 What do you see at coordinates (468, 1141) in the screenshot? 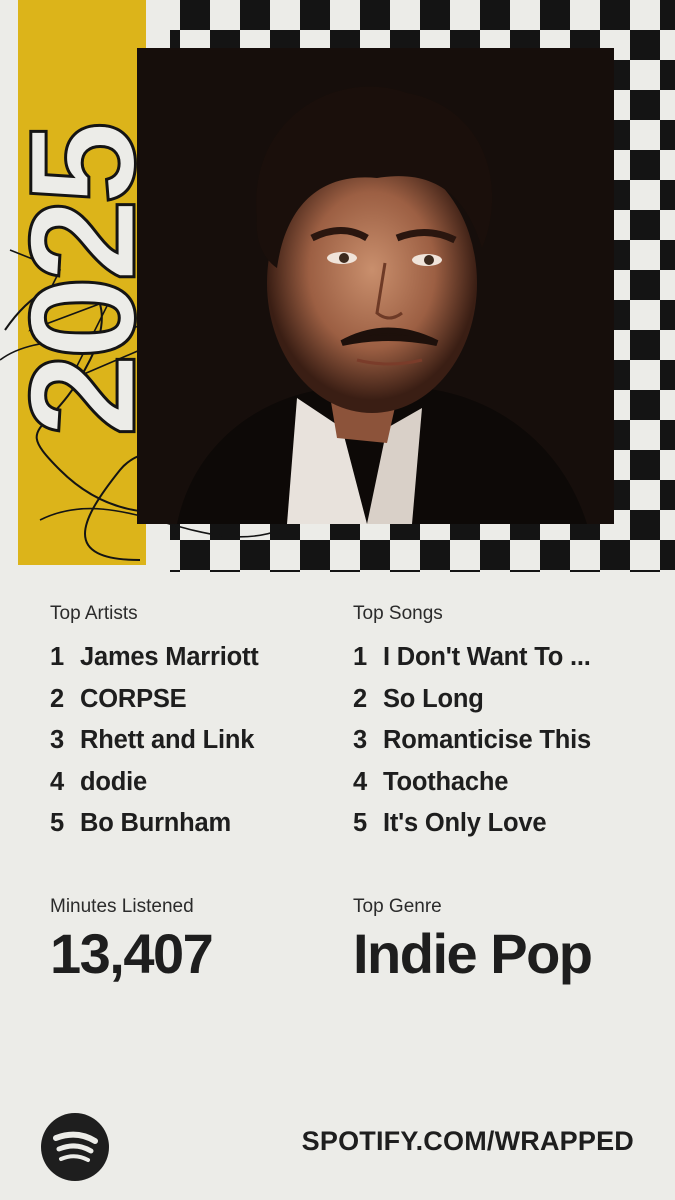
I see `wrapped-url-link: SPOTIFY.COM/WRAPPED` at bounding box center [468, 1141].